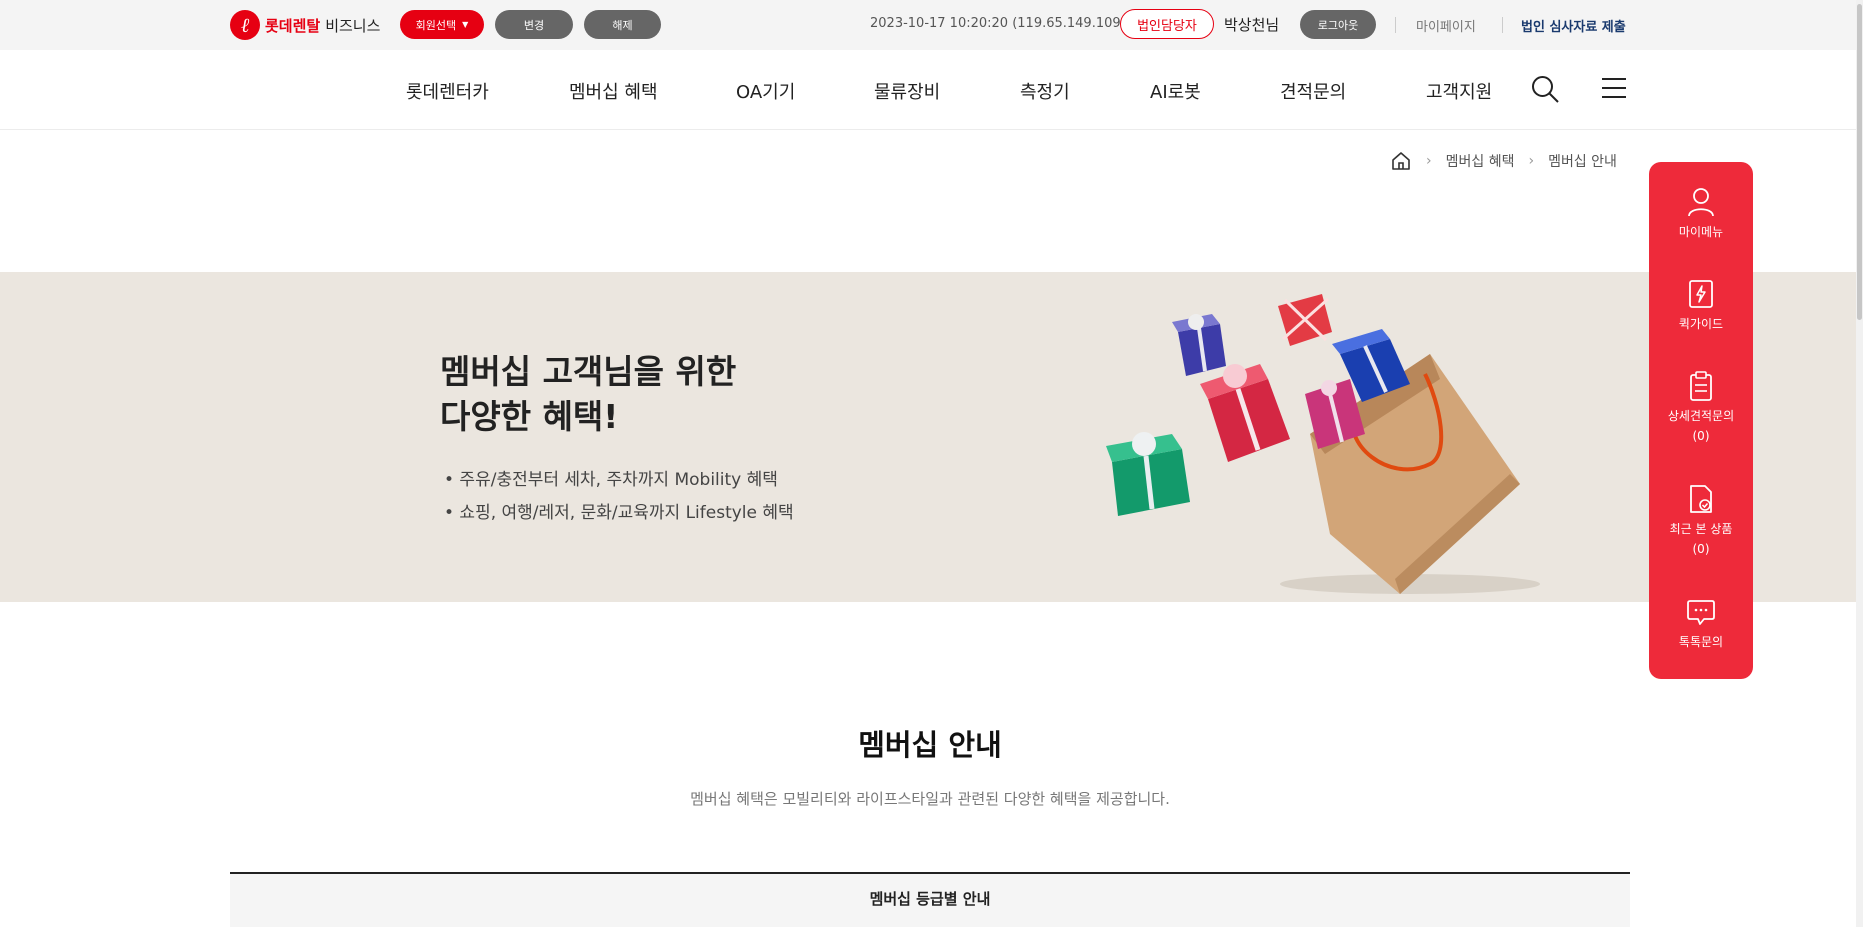 Image resolution: width=1863 pixels, height=927 pixels. Describe the element at coordinates (1701, 521) in the screenshot. I see `quick-item-recent-products: 최근 본 상품 (0)` at that location.